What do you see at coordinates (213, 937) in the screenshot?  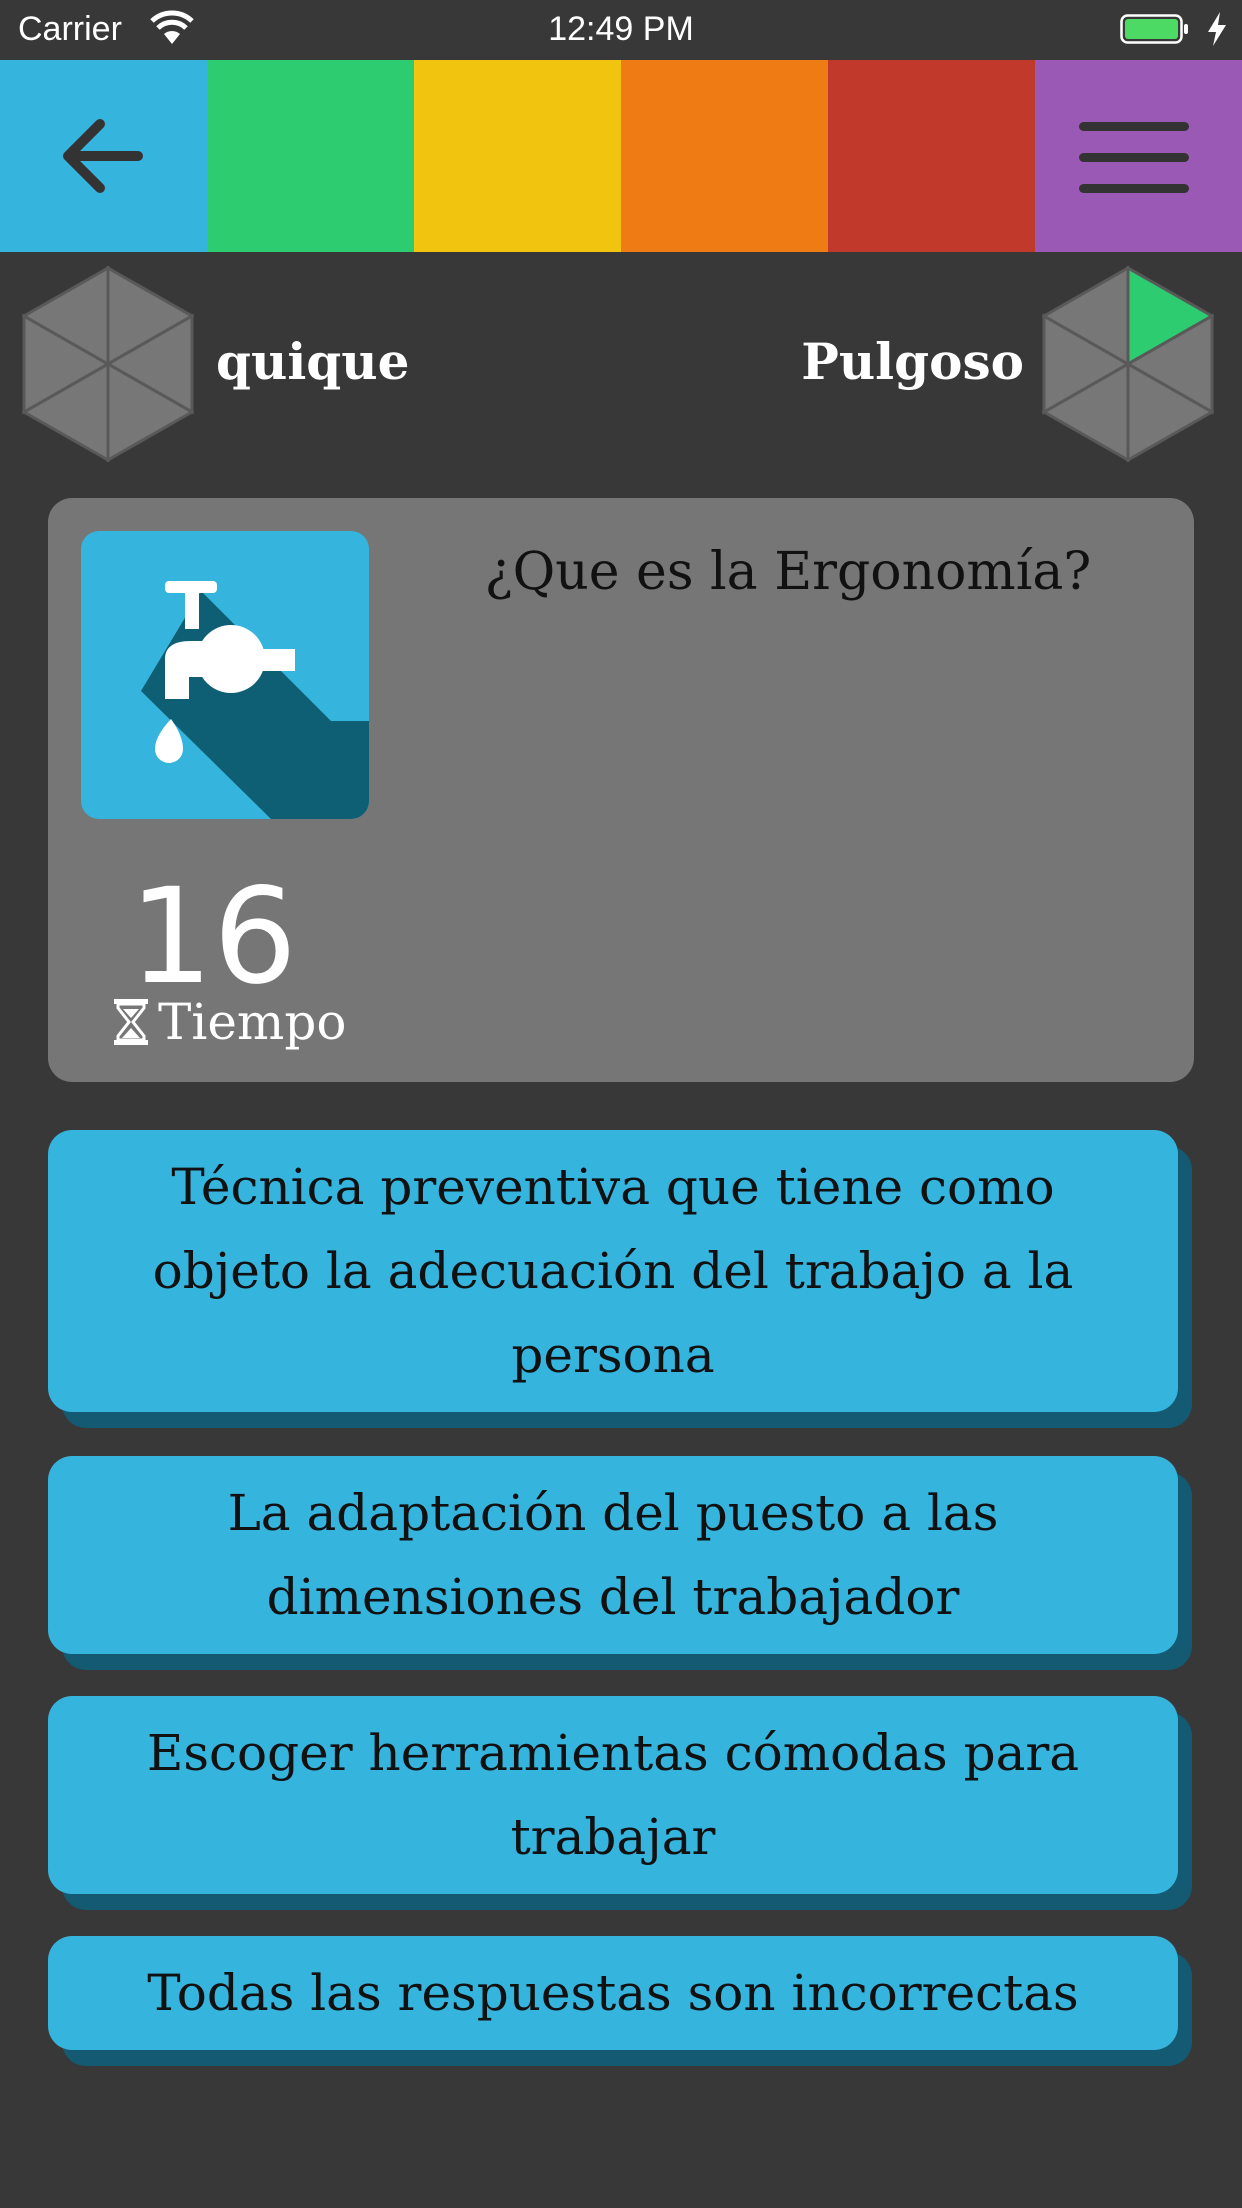 I see `timer-value: 16` at bounding box center [213, 937].